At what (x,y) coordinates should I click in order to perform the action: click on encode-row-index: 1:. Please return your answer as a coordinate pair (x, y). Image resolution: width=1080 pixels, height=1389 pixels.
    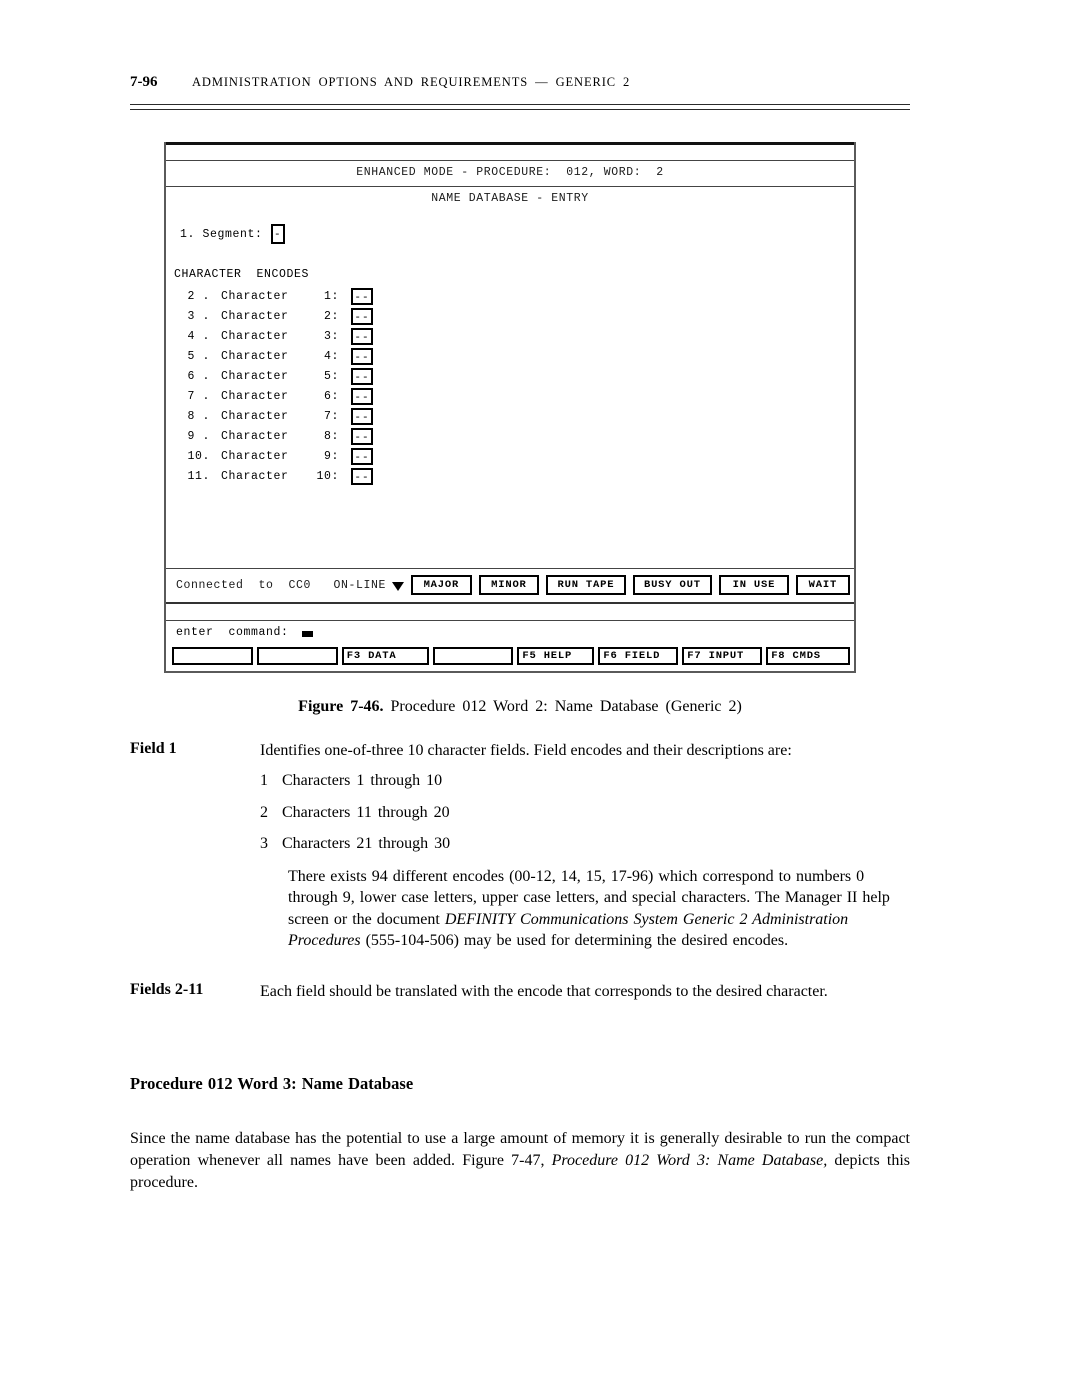
    Looking at the image, I should click on (331, 296).